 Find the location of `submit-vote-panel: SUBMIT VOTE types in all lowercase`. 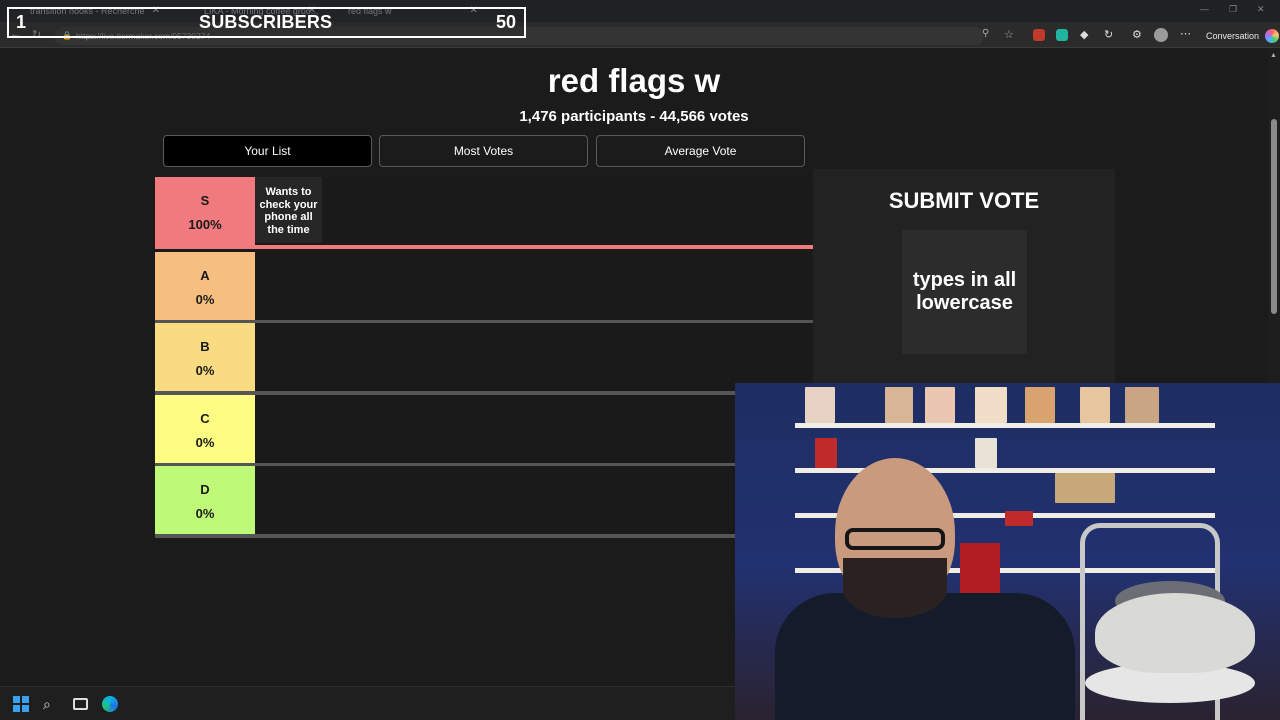

submit-vote-panel: SUBMIT VOTE types in all lowercase is located at coordinates (964, 276).